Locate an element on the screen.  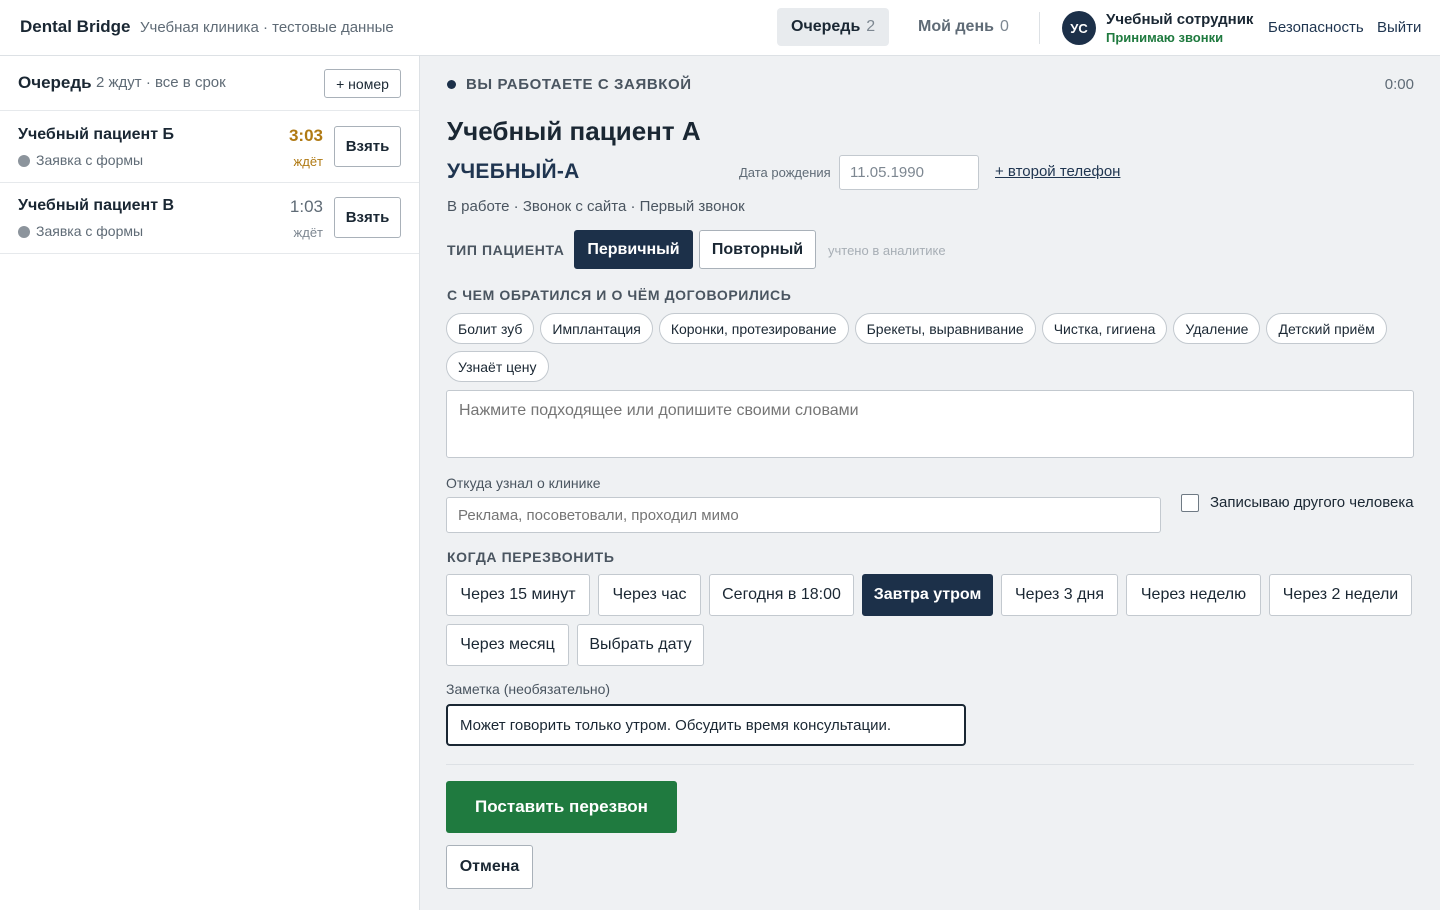
callback-option-button: Через 15 минут is located at coordinates (518, 595).